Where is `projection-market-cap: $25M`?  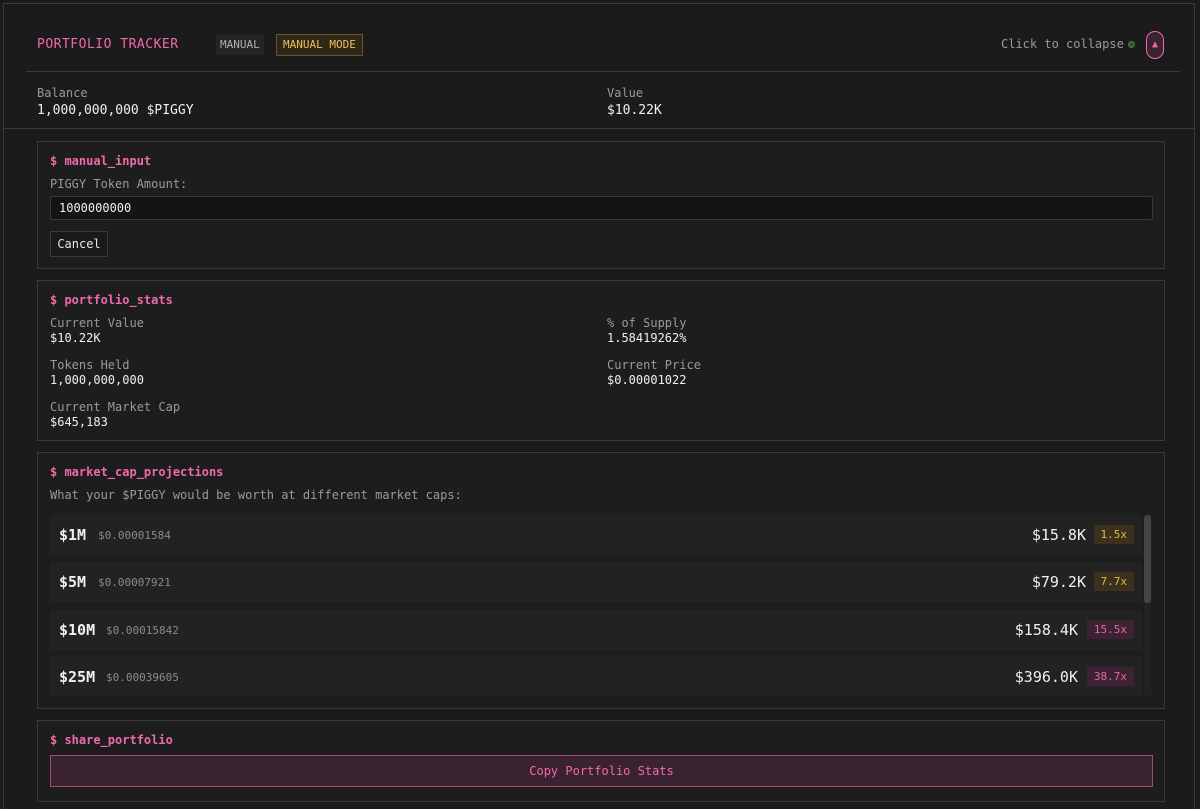
projection-market-cap: $25M is located at coordinates (77, 677).